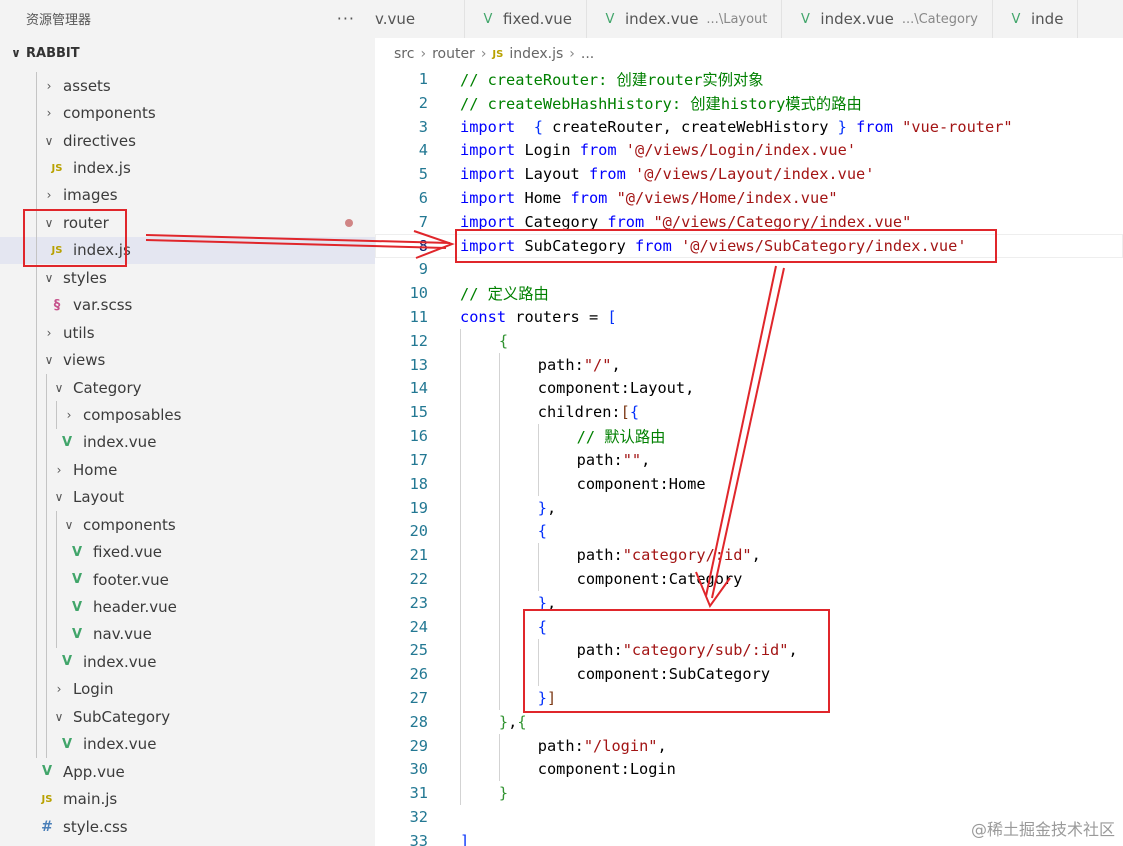 This screenshot has width=1123, height=846. What do you see at coordinates (749, 602) in the screenshot?
I see `code-line: 23},` at bounding box center [749, 602].